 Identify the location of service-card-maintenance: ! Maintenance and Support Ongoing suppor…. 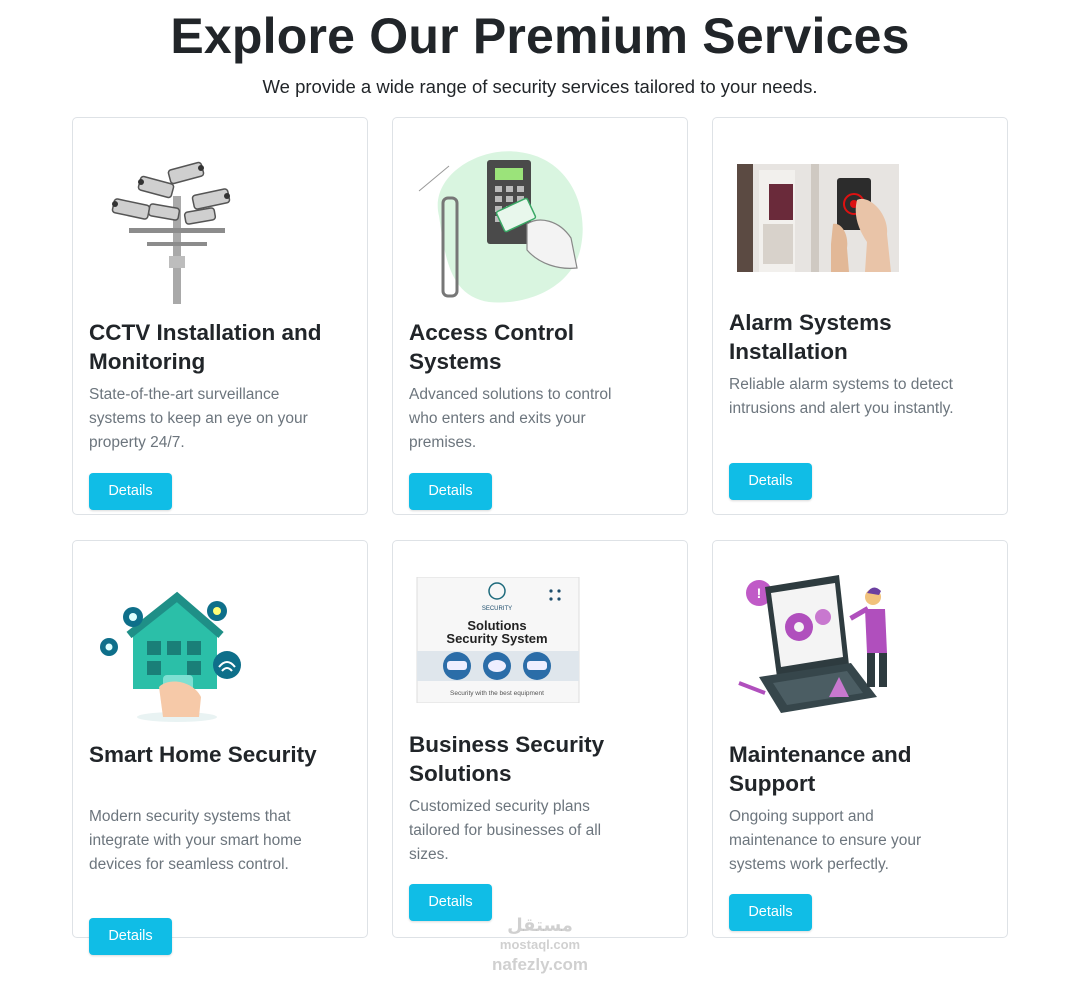
(860, 739).